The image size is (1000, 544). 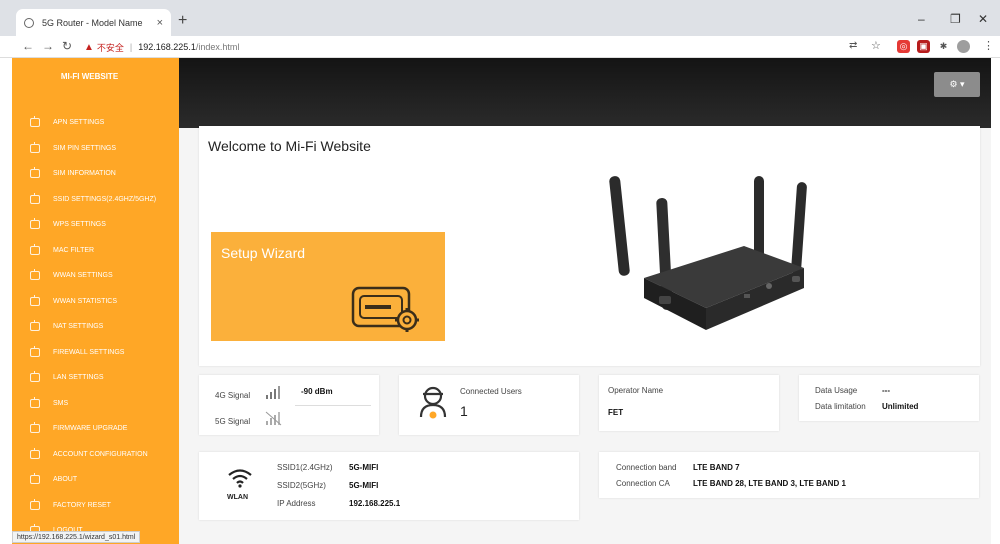 What do you see at coordinates (289, 146) in the screenshot?
I see `page-title: Welcome to Mi-Fi Website` at bounding box center [289, 146].